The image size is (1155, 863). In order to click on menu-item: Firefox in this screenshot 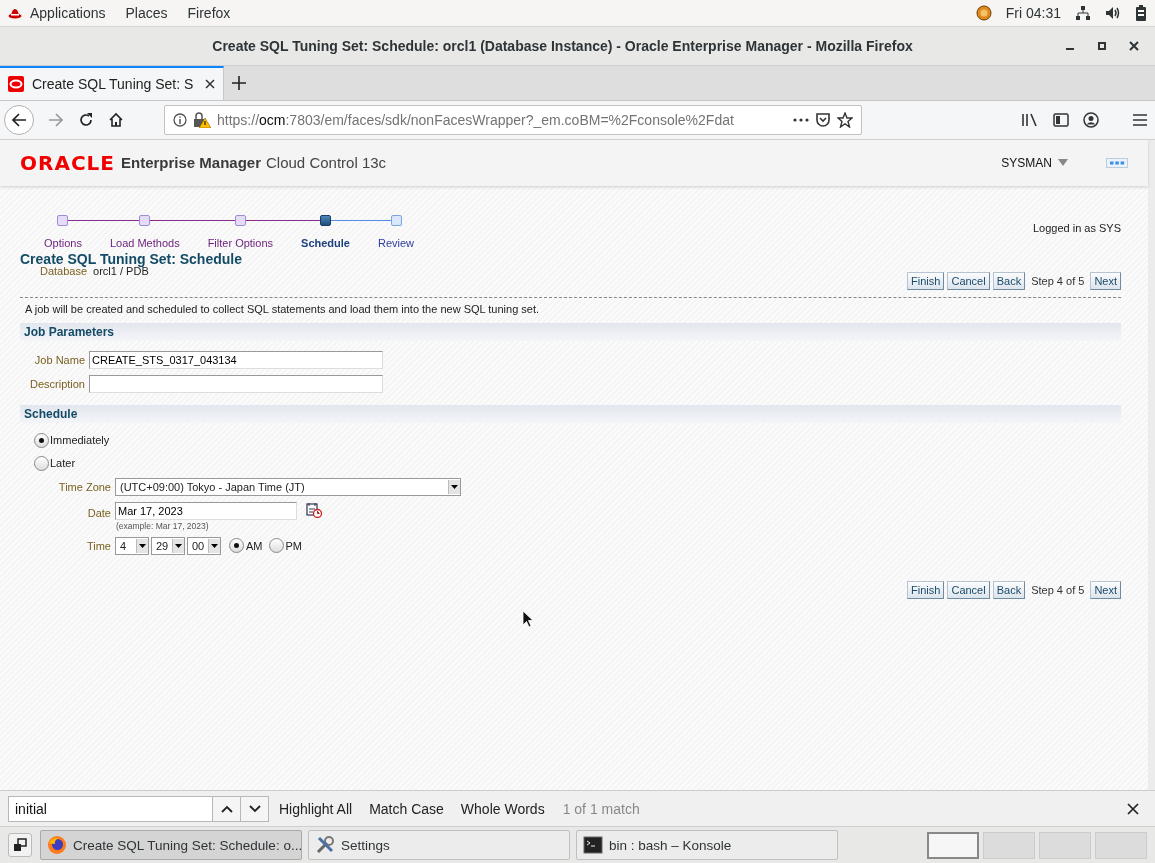, I will do `click(209, 13)`.